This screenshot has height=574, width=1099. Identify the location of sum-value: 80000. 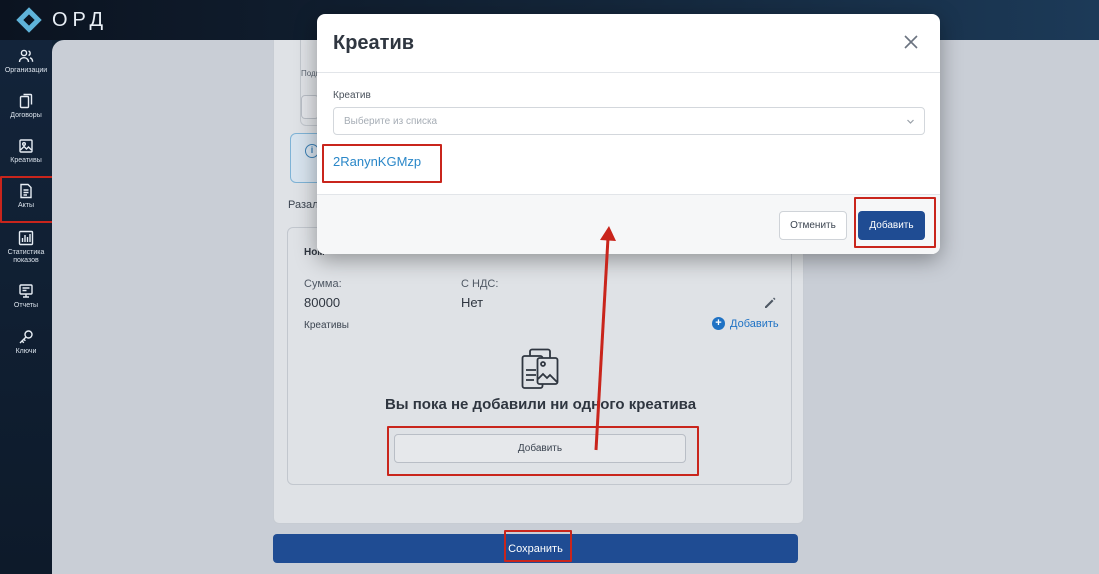
(322, 302).